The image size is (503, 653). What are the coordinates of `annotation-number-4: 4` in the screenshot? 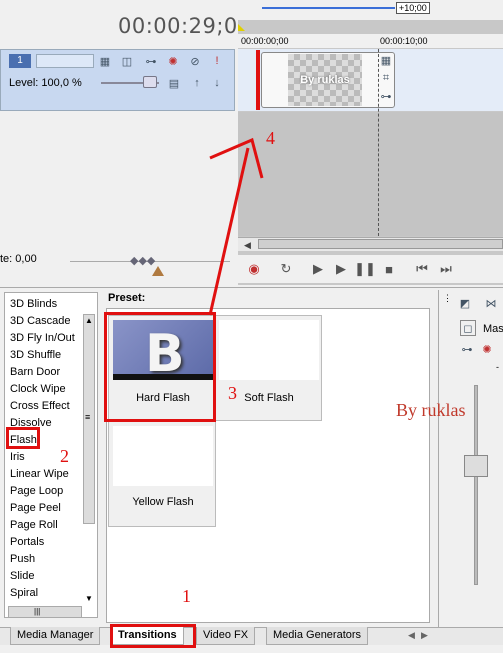 It's located at (270, 138).